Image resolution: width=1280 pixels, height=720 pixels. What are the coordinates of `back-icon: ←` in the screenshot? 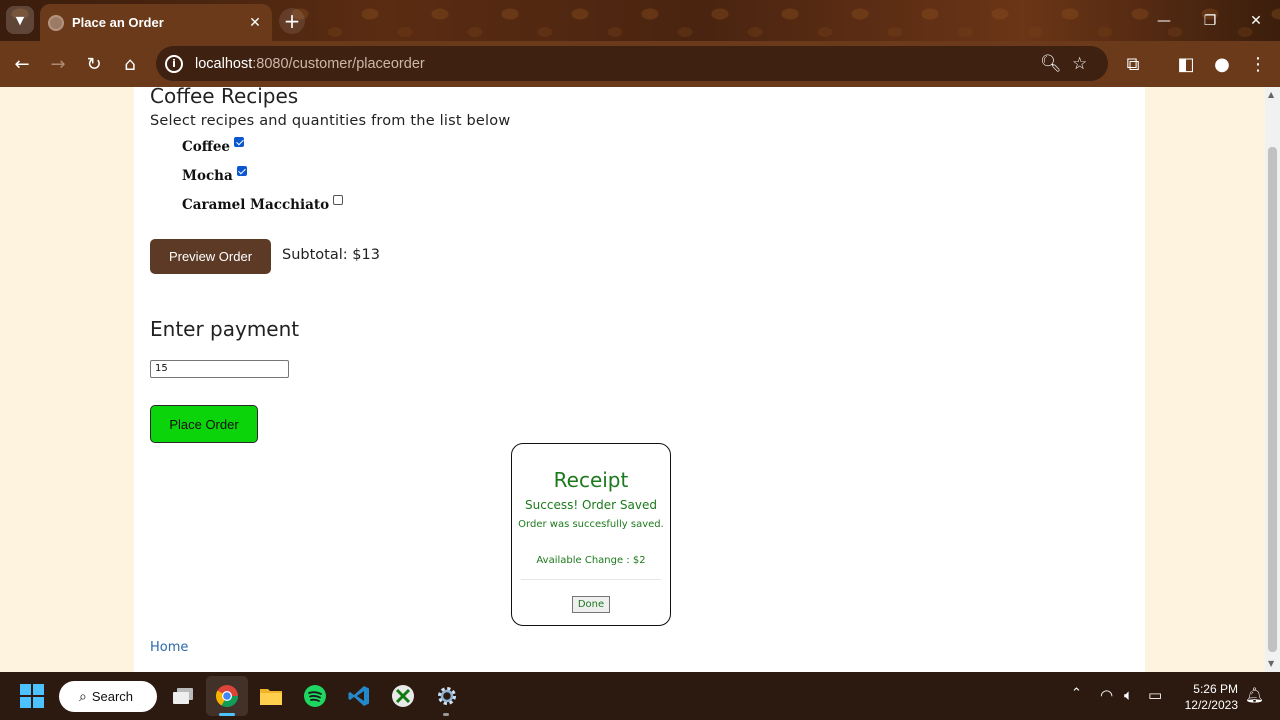 It's located at (22, 64).